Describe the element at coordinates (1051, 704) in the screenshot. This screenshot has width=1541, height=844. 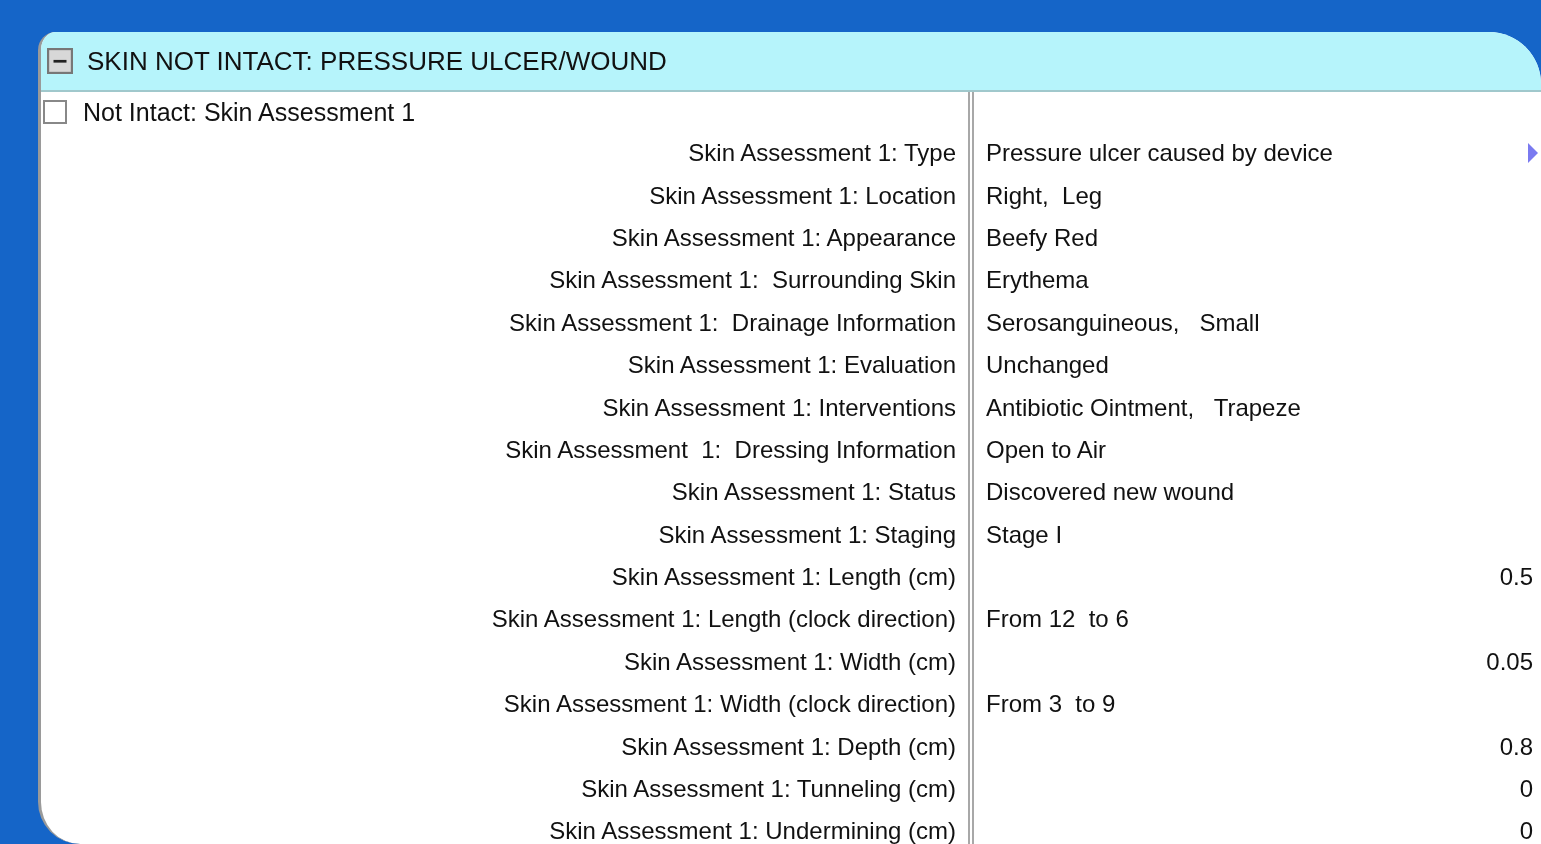
I see `field-value: From 3 to 9` at that location.